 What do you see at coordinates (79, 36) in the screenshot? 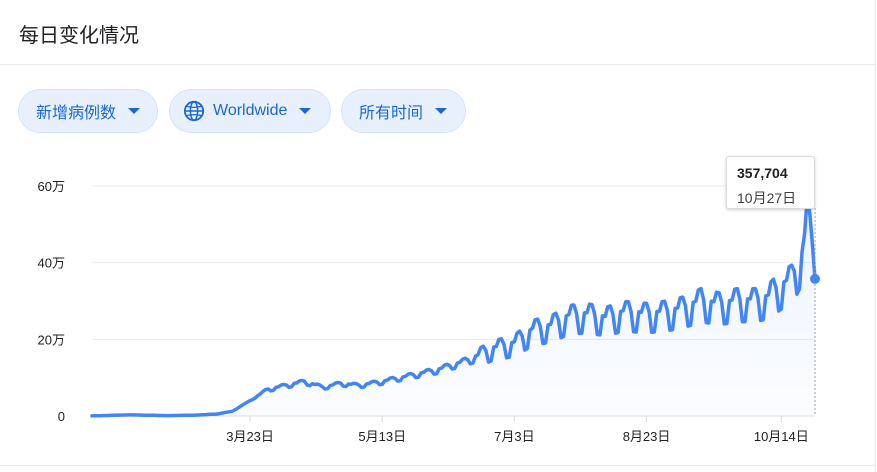
I see `card-title: 每日变化情况` at bounding box center [79, 36].